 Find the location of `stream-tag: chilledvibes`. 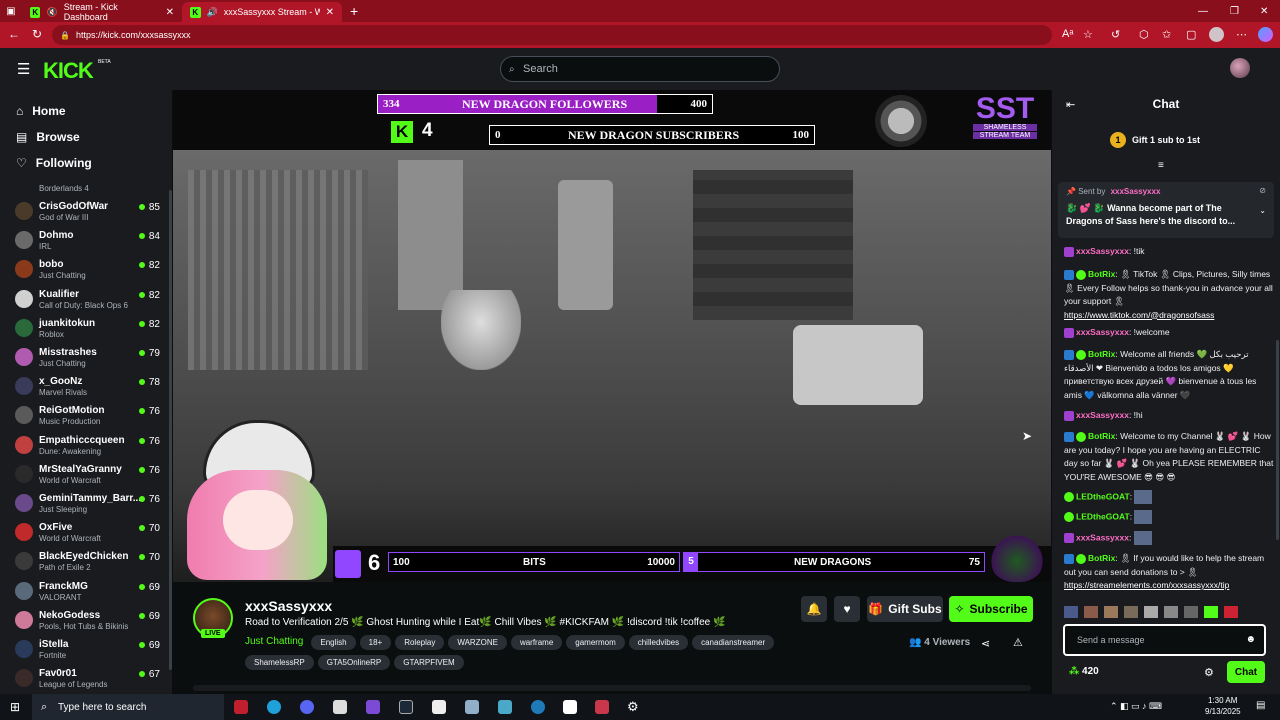

stream-tag: chilledvibes is located at coordinates (658, 642).